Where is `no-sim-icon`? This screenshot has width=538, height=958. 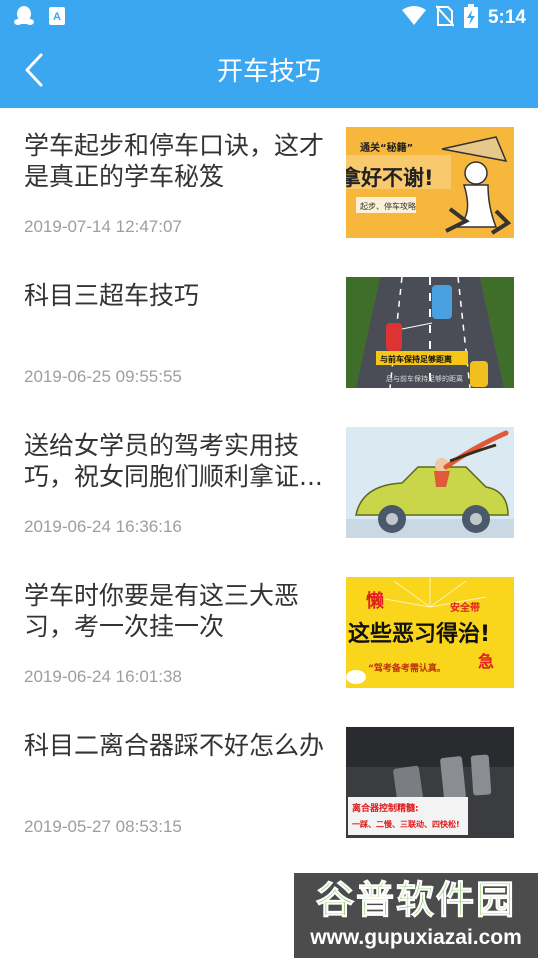
no-sim-icon is located at coordinates (445, 18).